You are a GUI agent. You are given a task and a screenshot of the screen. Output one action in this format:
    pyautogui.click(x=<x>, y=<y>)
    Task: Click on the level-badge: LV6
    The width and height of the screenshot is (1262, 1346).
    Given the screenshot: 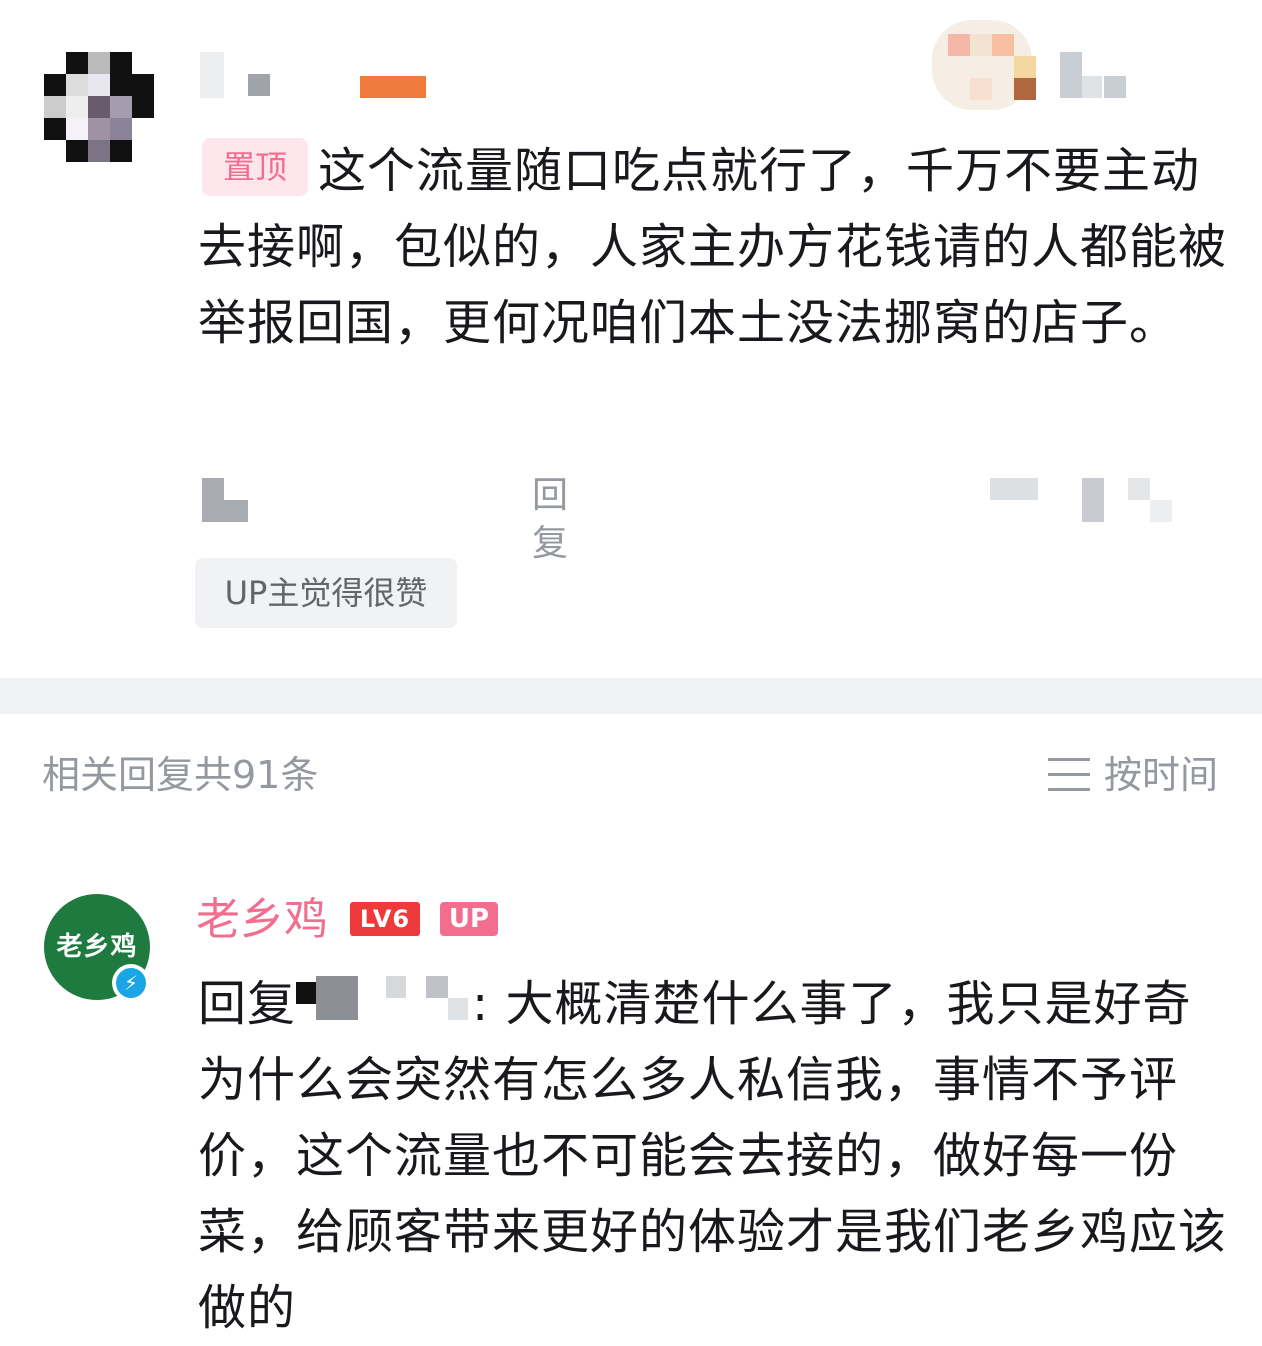 What is the action you would take?
    pyautogui.click(x=385, y=919)
    